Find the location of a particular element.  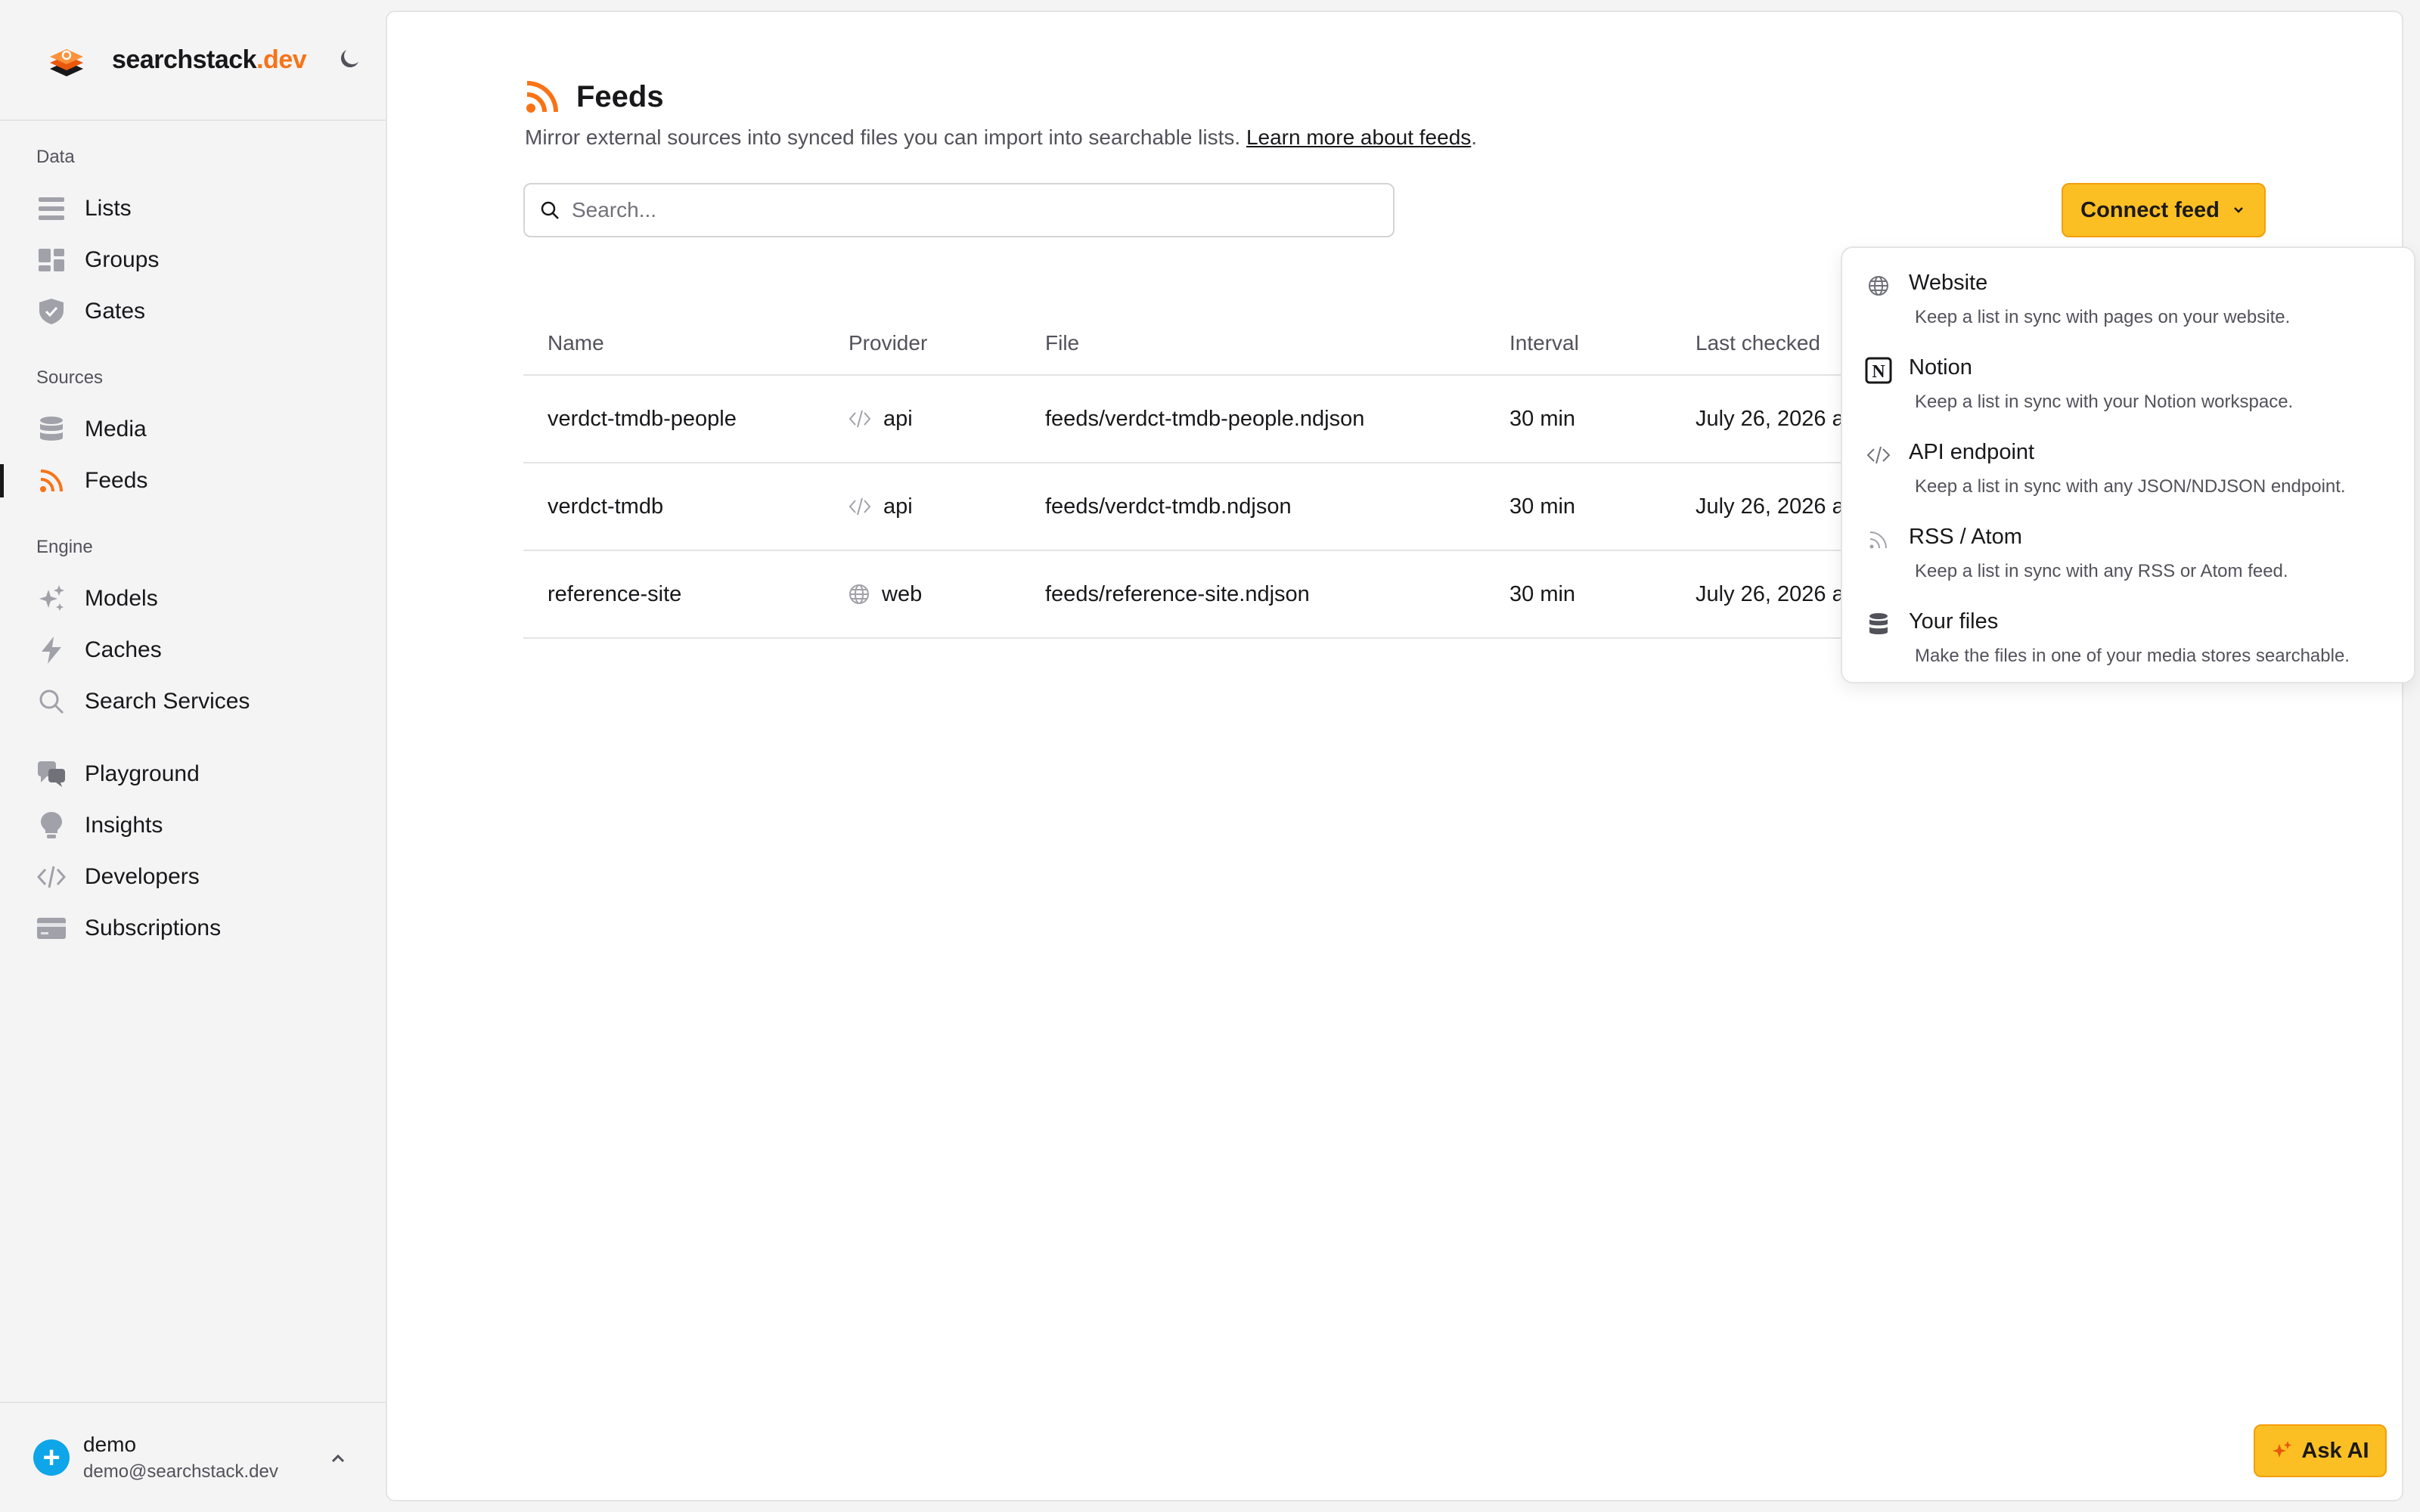

menu-item-title: API endpoint is located at coordinates (1972, 452).